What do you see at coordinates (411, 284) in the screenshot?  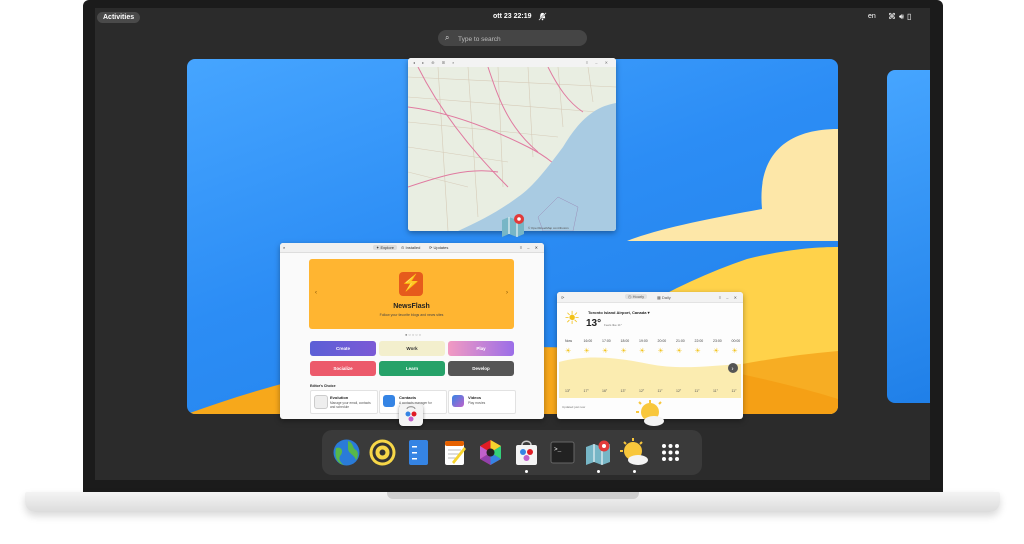 I see `newsflash-icon: ⚡` at bounding box center [411, 284].